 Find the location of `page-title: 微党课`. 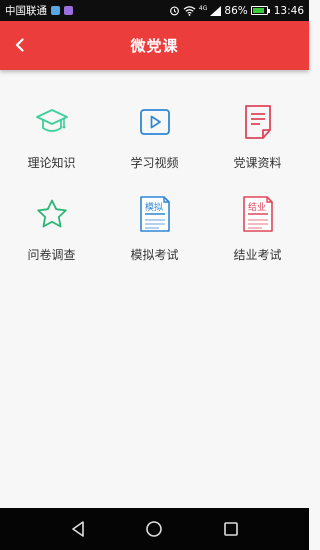

page-title: 微党课 is located at coordinates (154, 46).